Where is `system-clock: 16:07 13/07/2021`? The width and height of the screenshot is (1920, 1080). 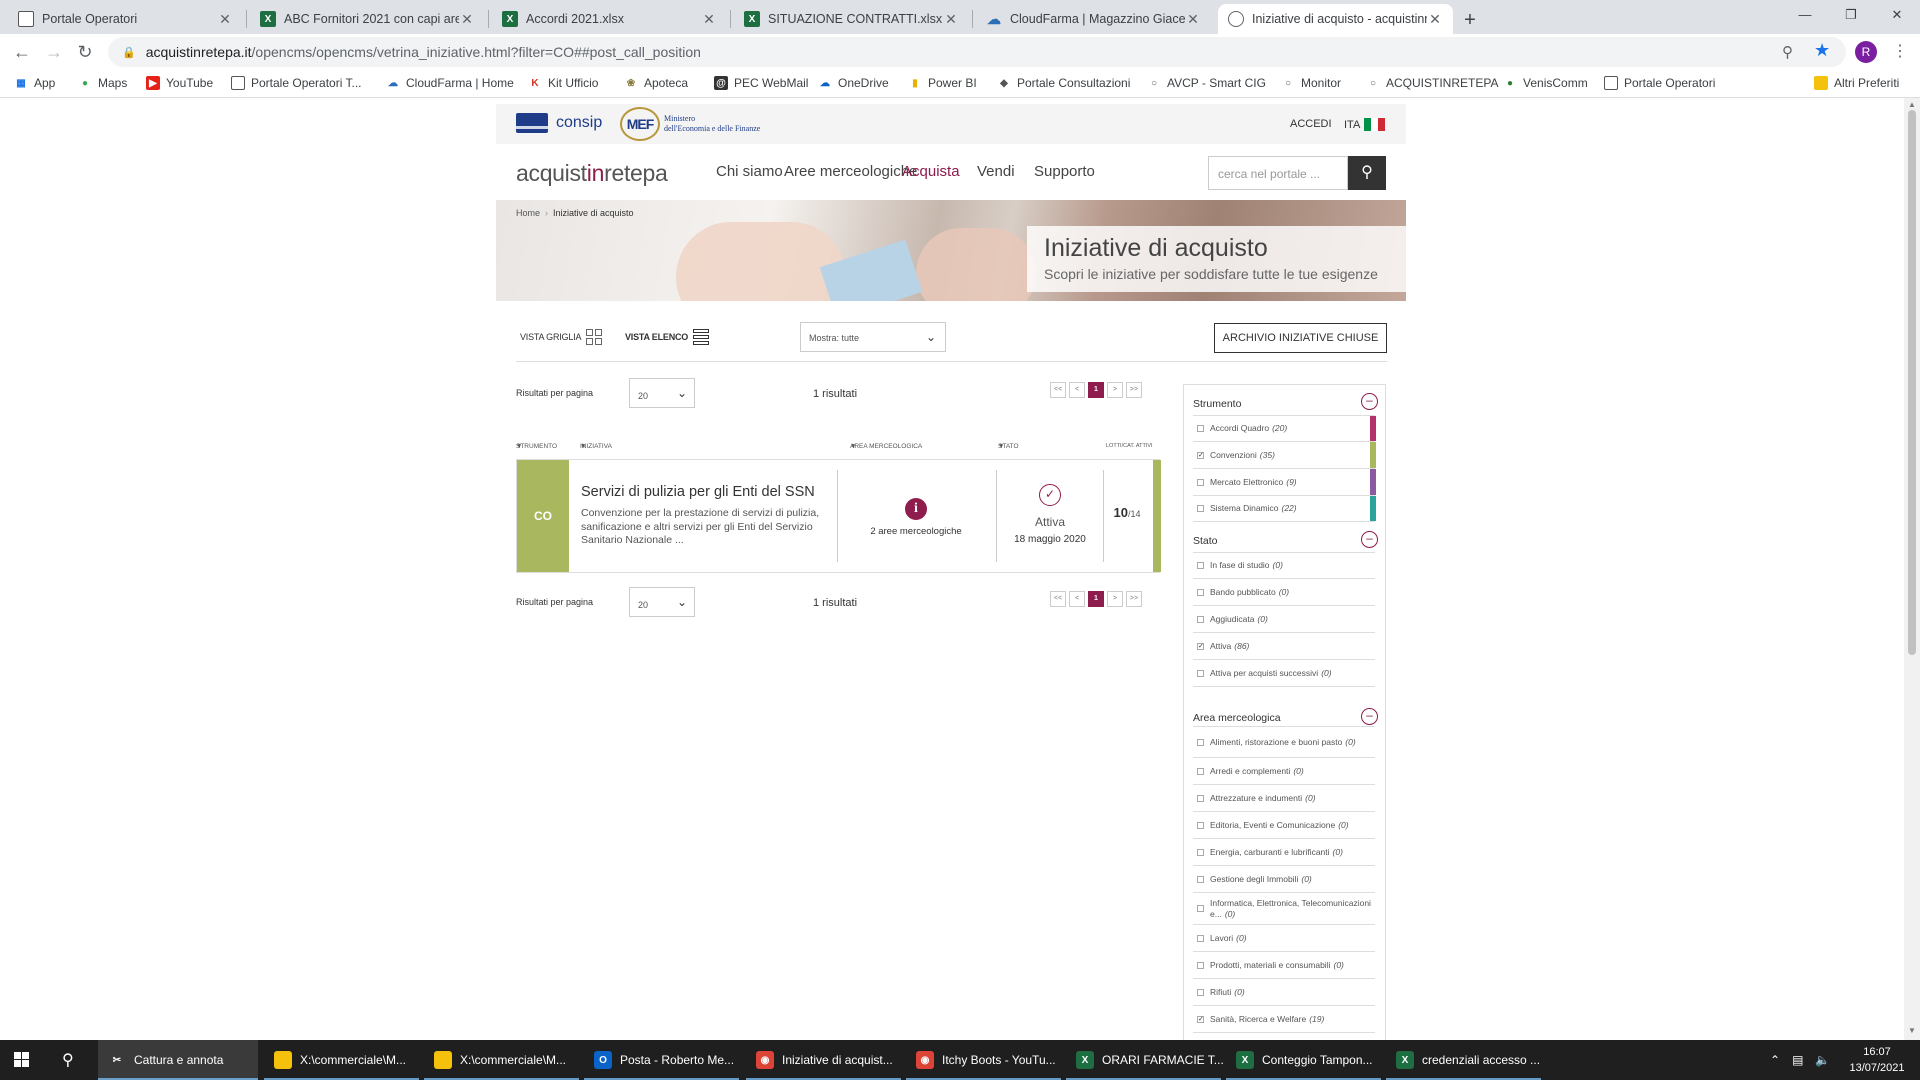
system-clock: 16:07 13/07/2021 is located at coordinates (1877, 1060).